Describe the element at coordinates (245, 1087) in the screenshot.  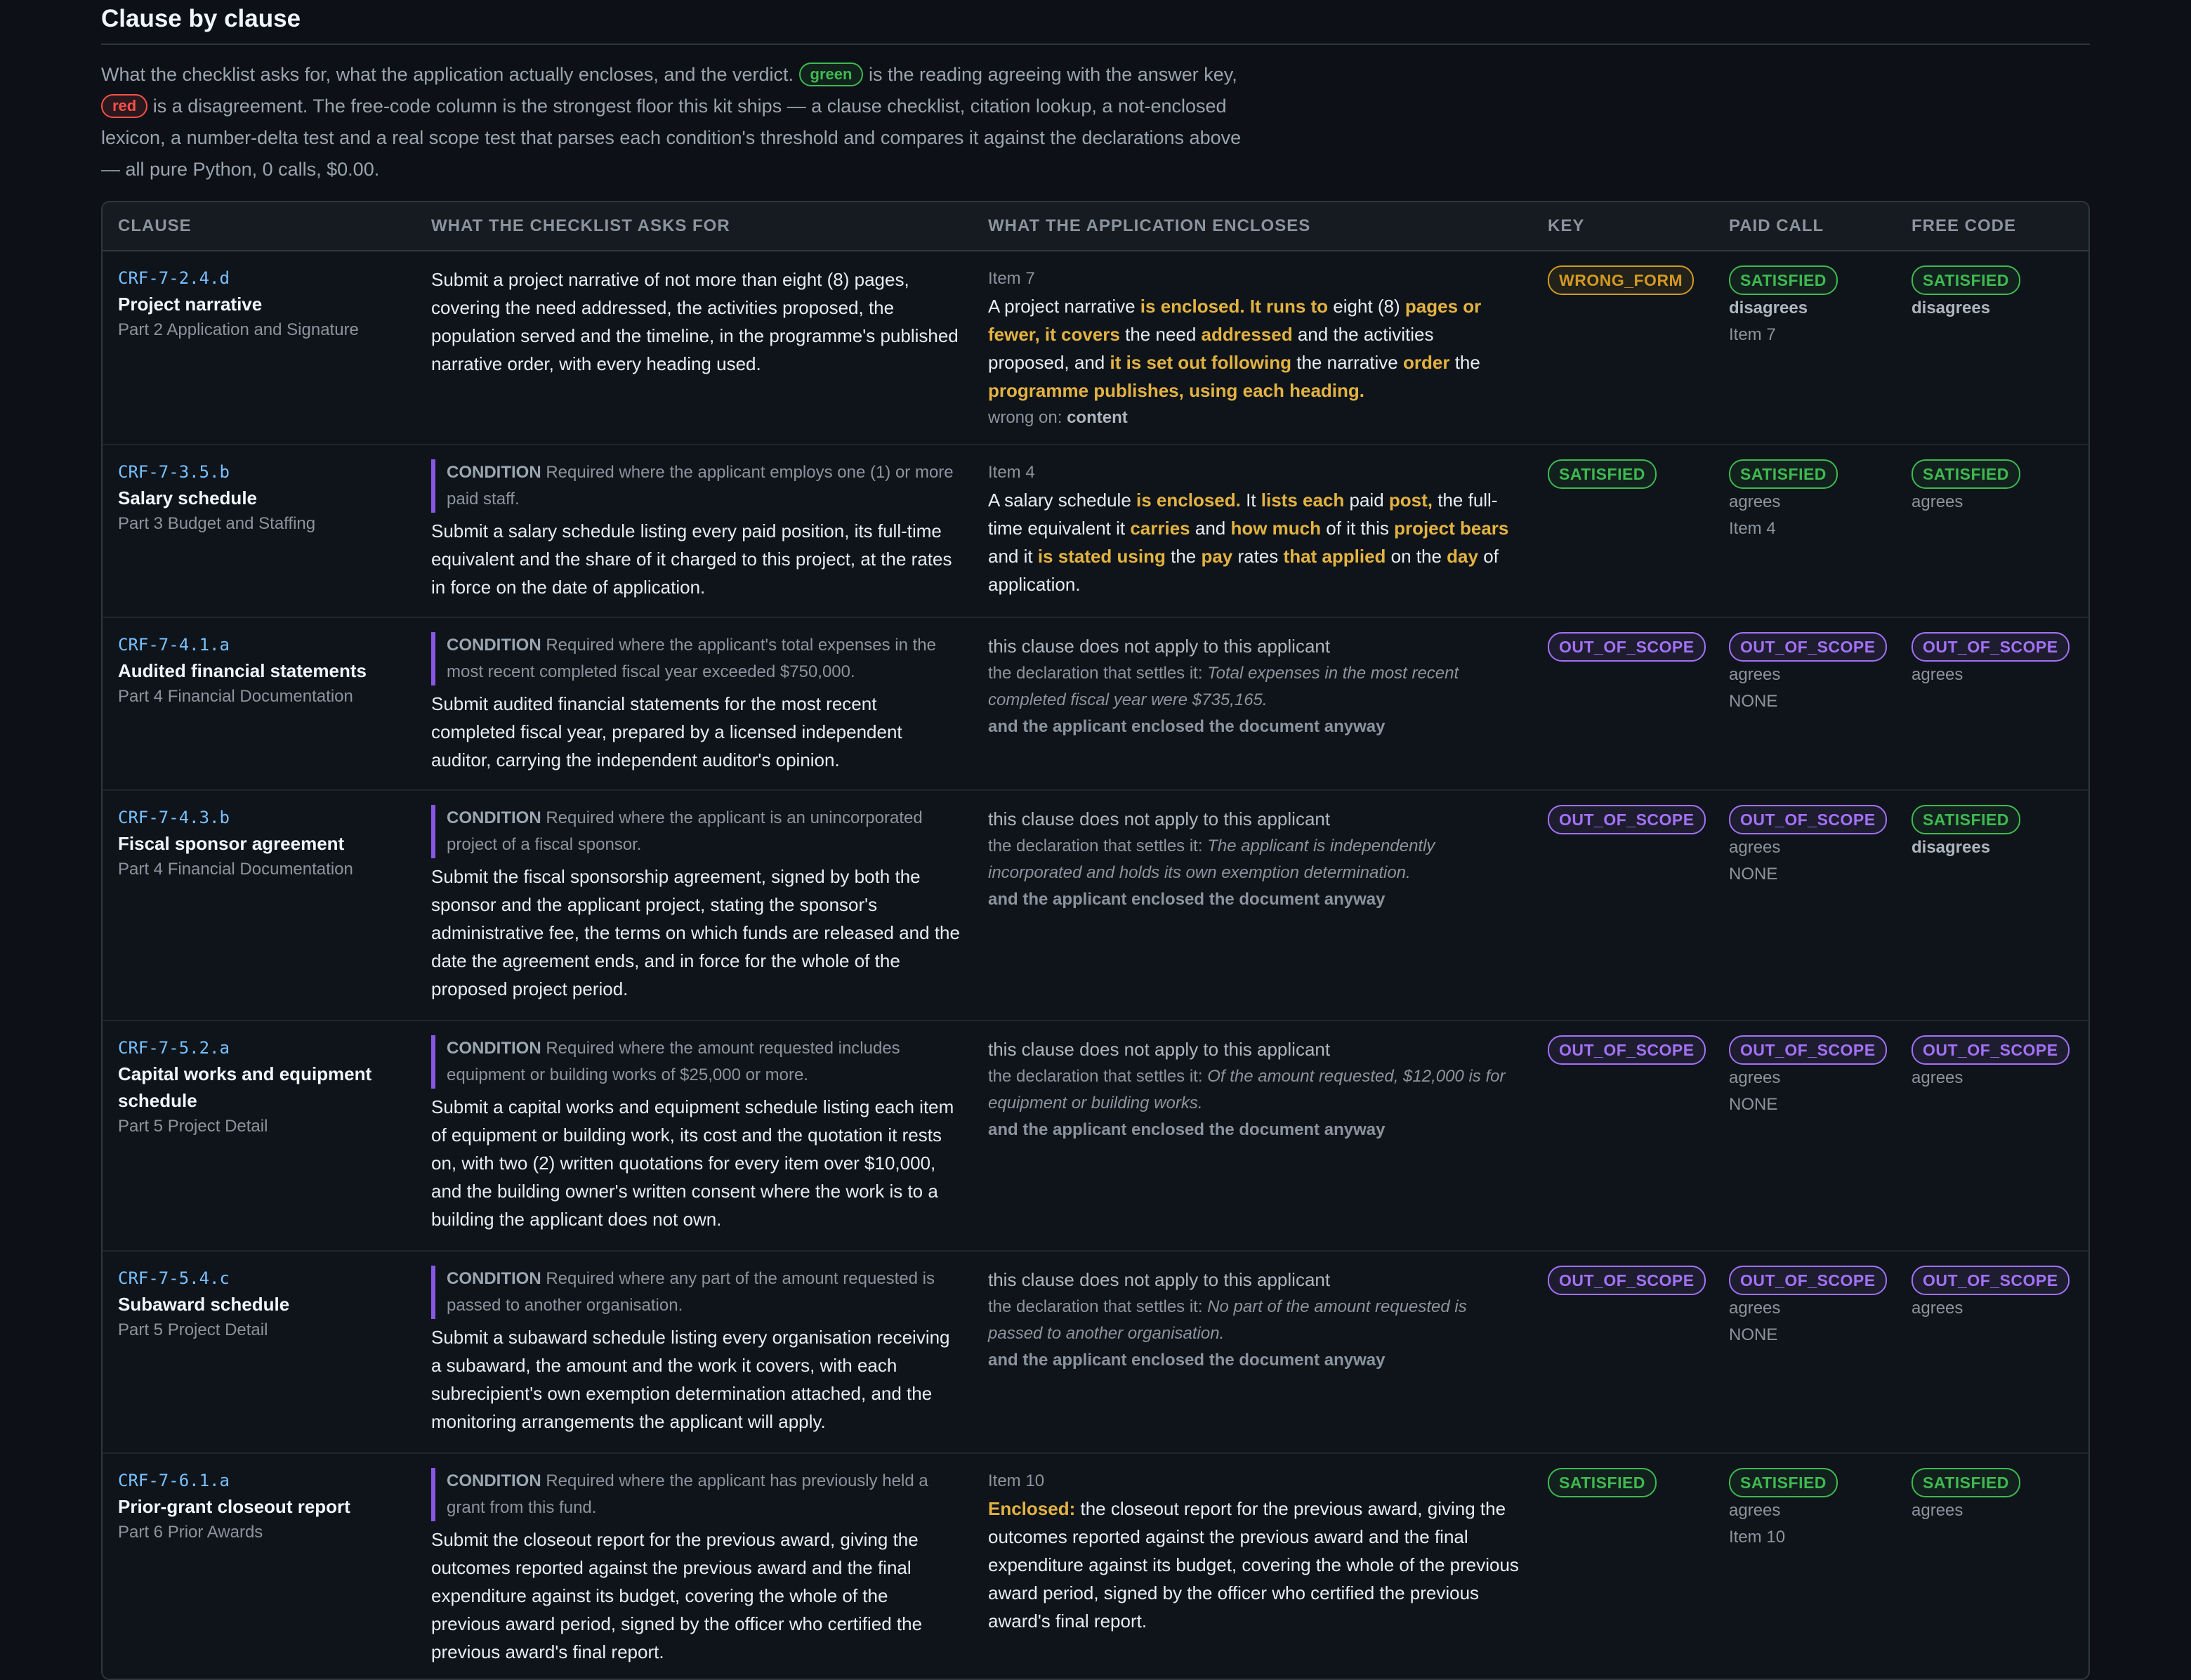
I see `clause-name: Capital works and equipment schedule` at that location.